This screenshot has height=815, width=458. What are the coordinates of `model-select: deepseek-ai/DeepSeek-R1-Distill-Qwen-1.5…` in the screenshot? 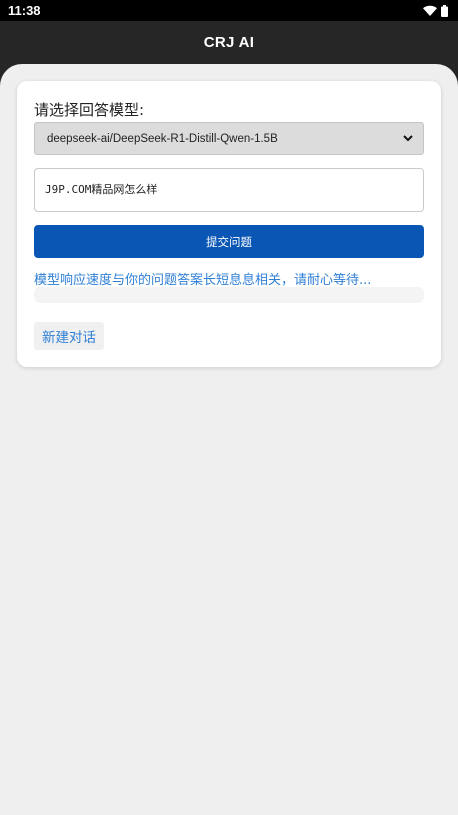 It's located at (229, 138).